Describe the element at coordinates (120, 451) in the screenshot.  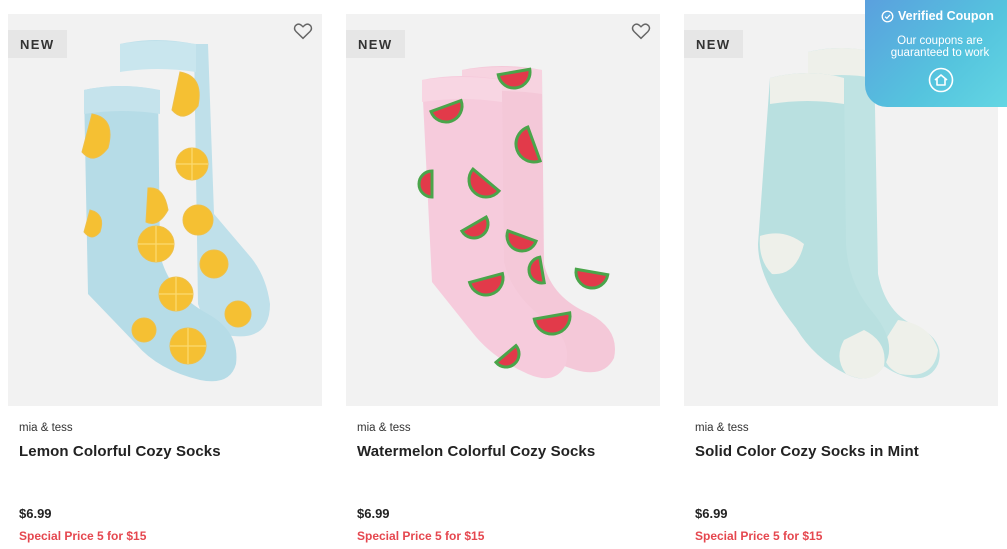
I see `product-title: Lemon Colorful Cozy Socks` at that location.